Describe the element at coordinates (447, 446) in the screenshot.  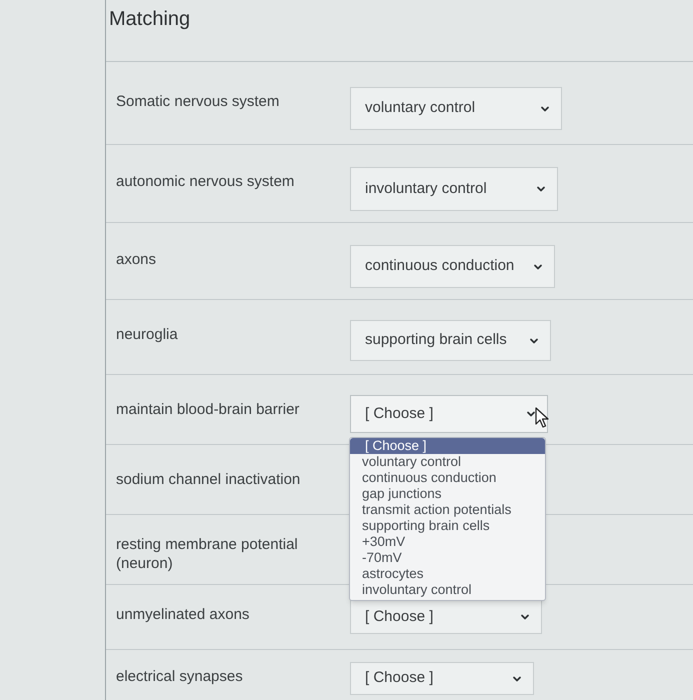
I see `dropdown-option: [ Choose ]` at that location.